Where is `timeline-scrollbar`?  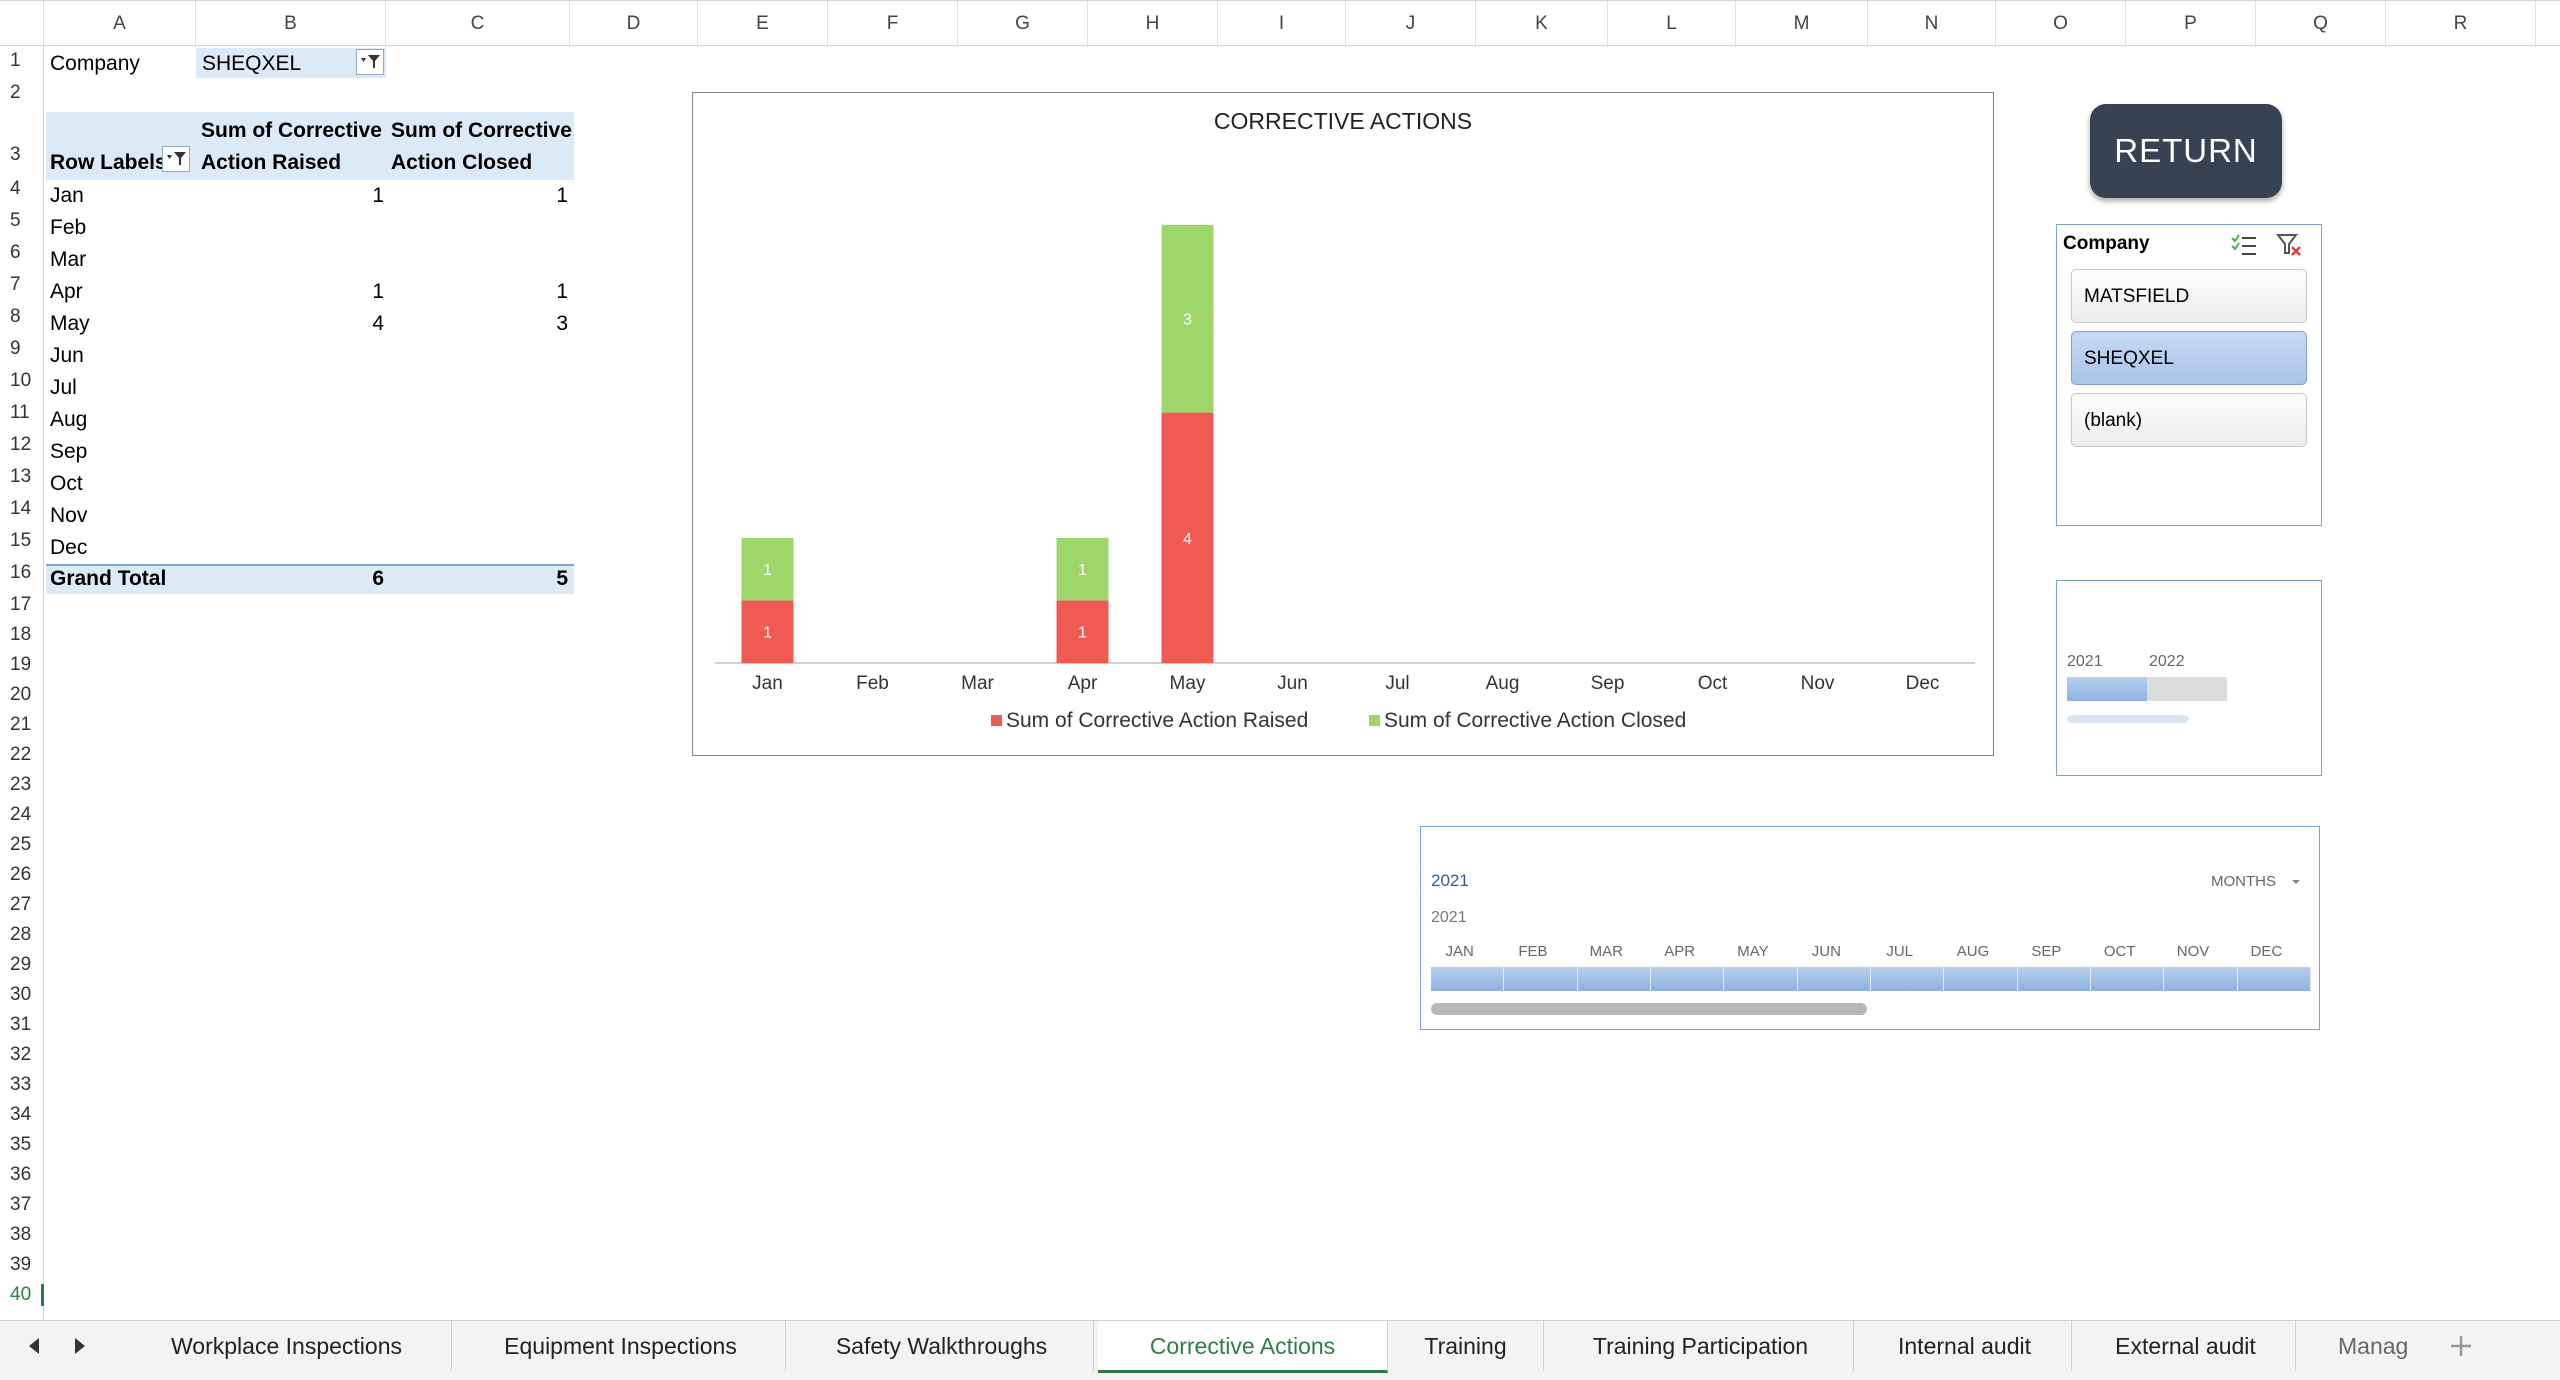 timeline-scrollbar is located at coordinates (1649, 1009).